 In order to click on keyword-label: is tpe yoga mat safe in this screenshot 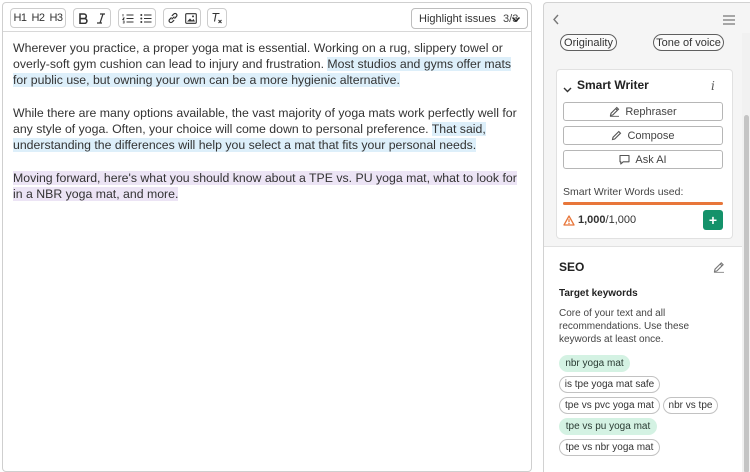, I will do `click(609, 384)`.